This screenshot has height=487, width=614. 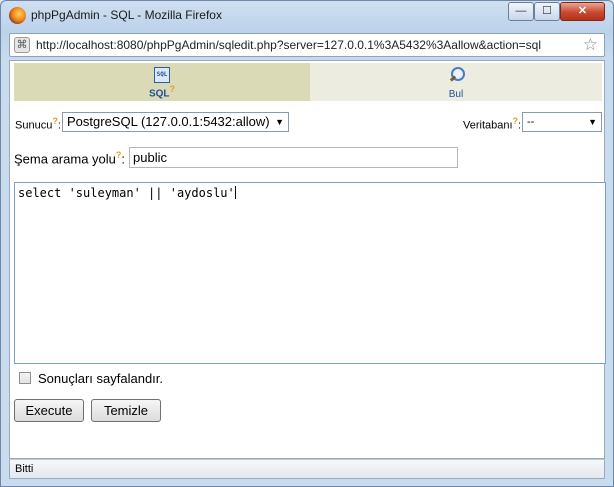 I want to click on server-select: PostgreSQL (127.0.0.1:5432:allow) ▼, so click(x=175, y=122).